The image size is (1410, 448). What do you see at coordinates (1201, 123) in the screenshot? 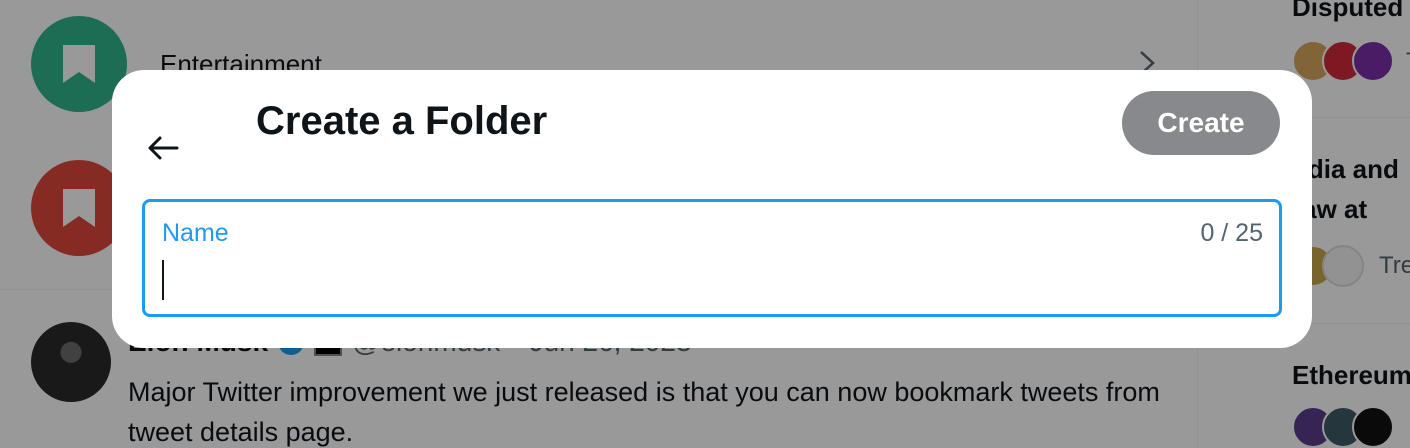
I see `create-button: Create` at bounding box center [1201, 123].